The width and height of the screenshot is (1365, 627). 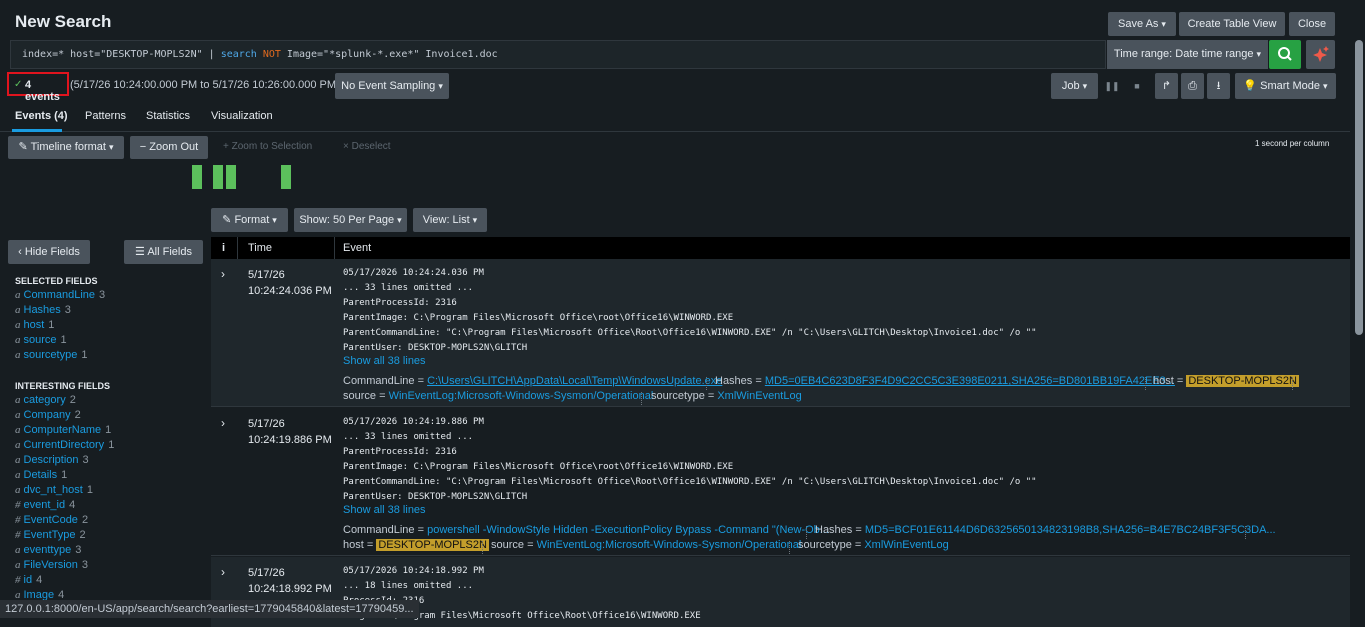 I want to click on field-item-sourcetype: a sourcetype 1, so click(x=51, y=355).